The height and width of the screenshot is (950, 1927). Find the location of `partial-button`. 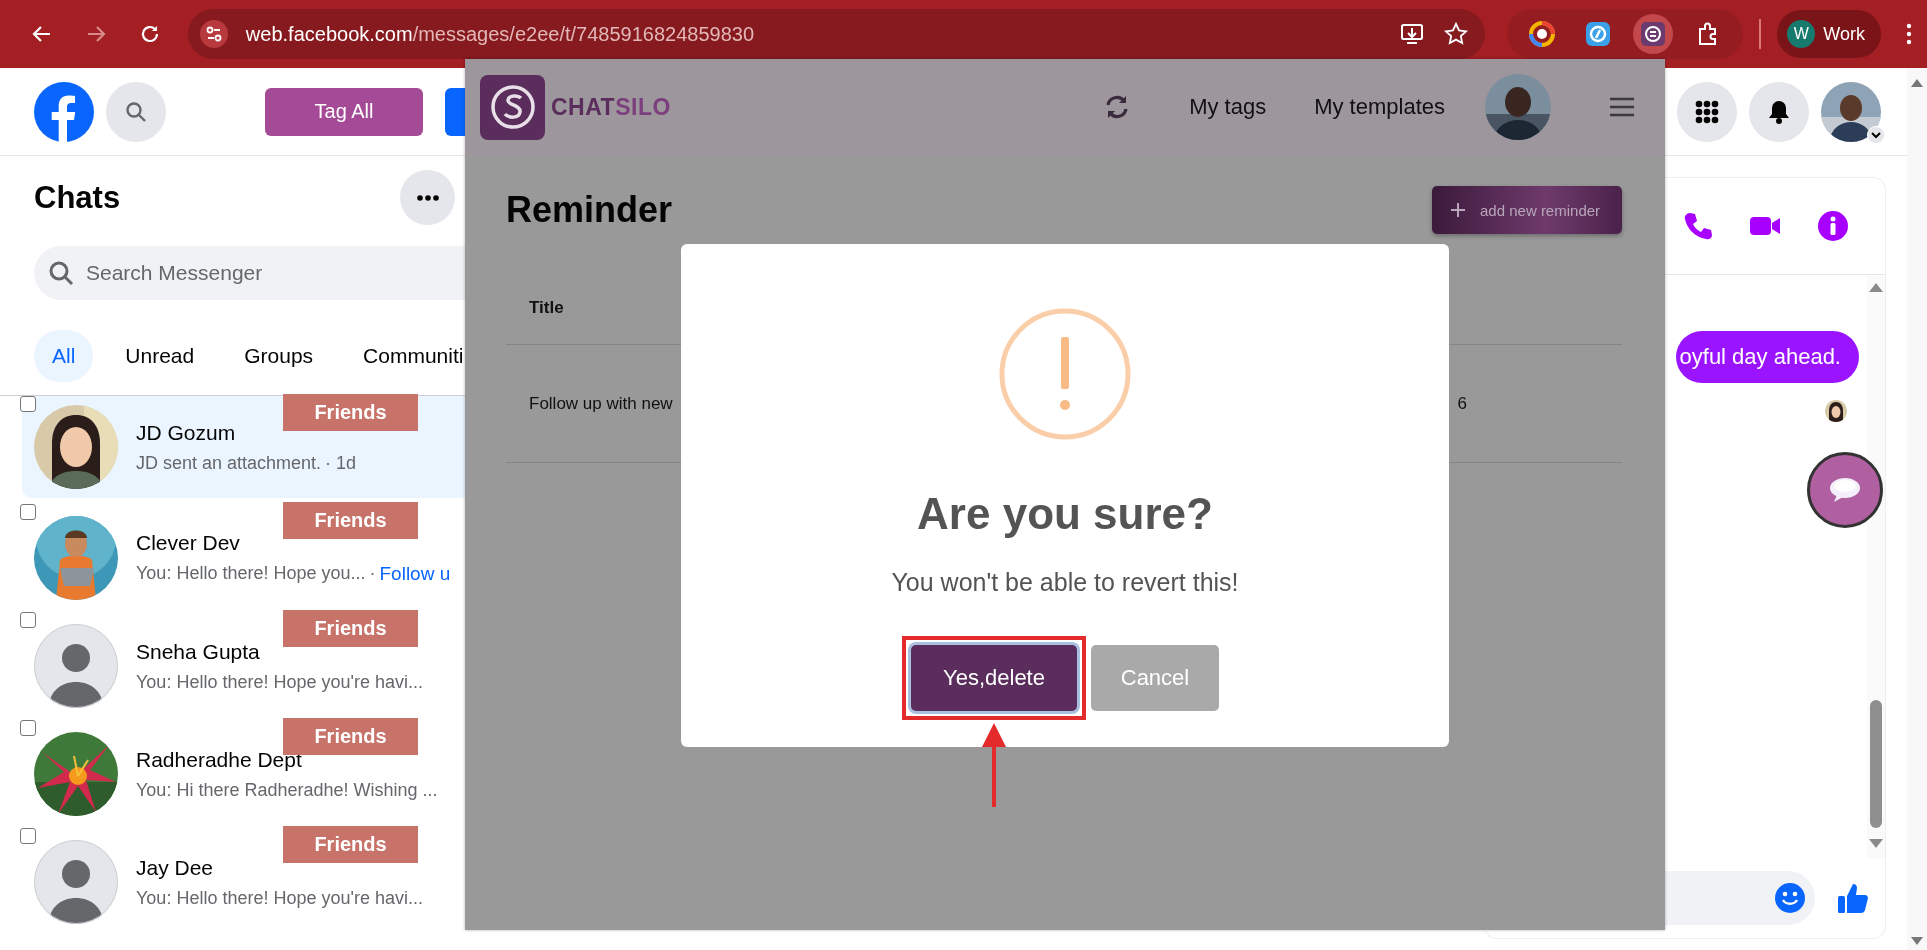

partial-button is located at coordinates (455, 111).